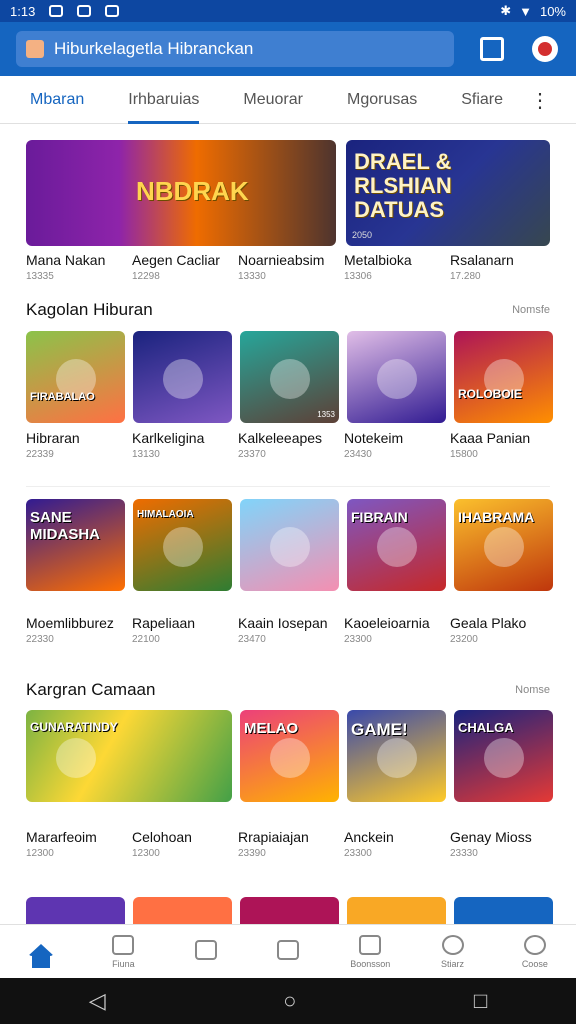 This screenshot has height=1024, width=576. I want to click on banner-row: NBDRAK DRAEL & RLSHIAN DATUAS 2050, so click(288, 193).